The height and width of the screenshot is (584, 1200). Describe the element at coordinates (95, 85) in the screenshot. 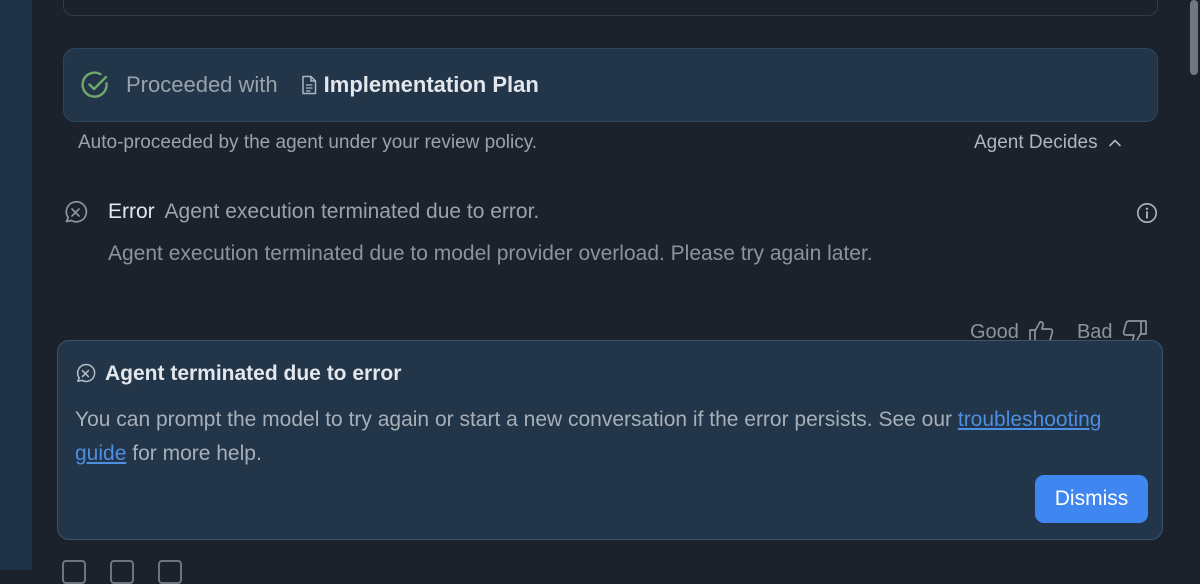

I see `check-circle-icon` at that location.